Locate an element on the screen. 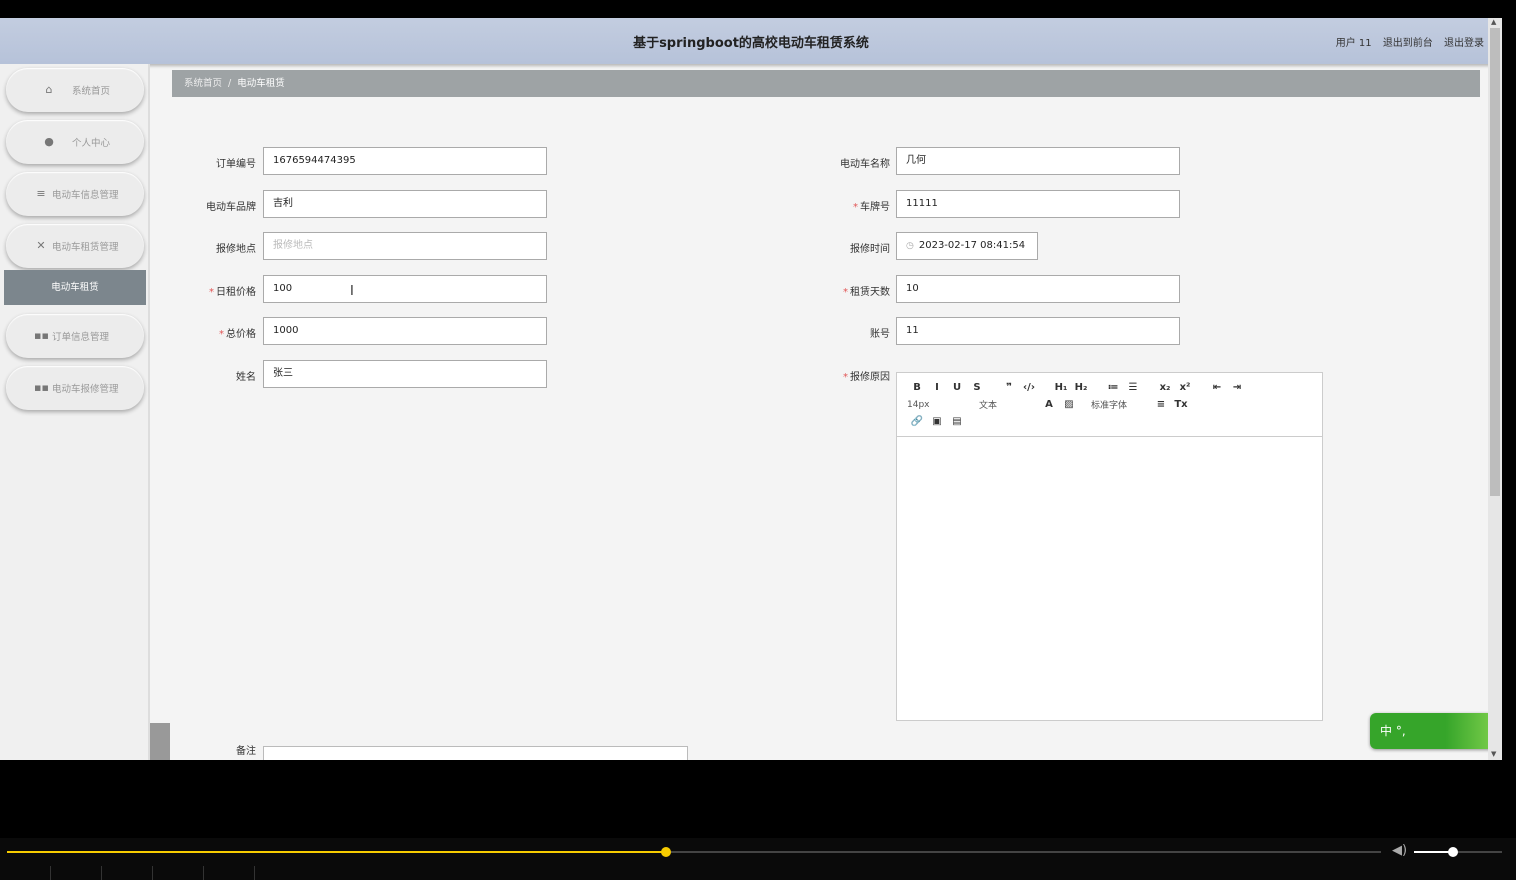 This screenshot has width=1516, height=880. text-style-select: 文本 is located at coordinates (1009, 404).